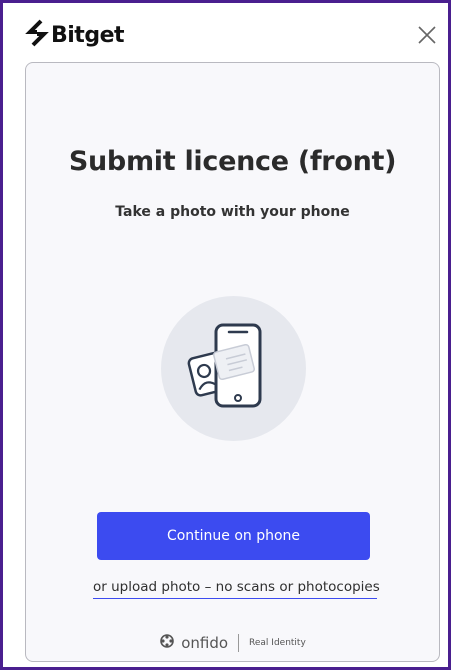 Image resolution: width=451 pixels, height=670 pixels. Describe the element at coordinates (37, 35) in the screenshot. I see `bitget-logo-icon` at that location.